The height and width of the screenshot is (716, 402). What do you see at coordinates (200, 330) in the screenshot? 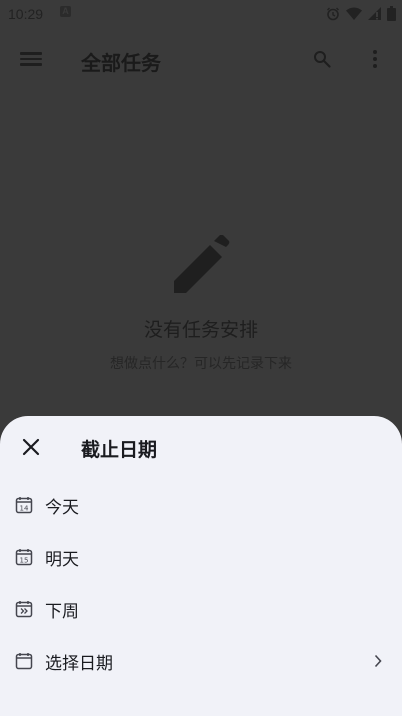
I see `empty-title: 没有任务安排` at bounding box center [200, 330].